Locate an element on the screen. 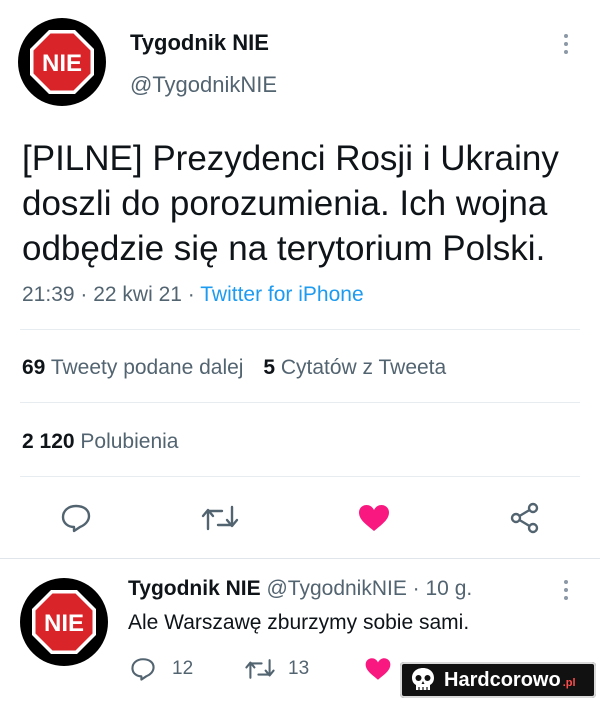 This screenshot has height=703, width=600. tweet-timestamp: 21:39 · 22 kwi 21 · is located at coordinates (108, 294).